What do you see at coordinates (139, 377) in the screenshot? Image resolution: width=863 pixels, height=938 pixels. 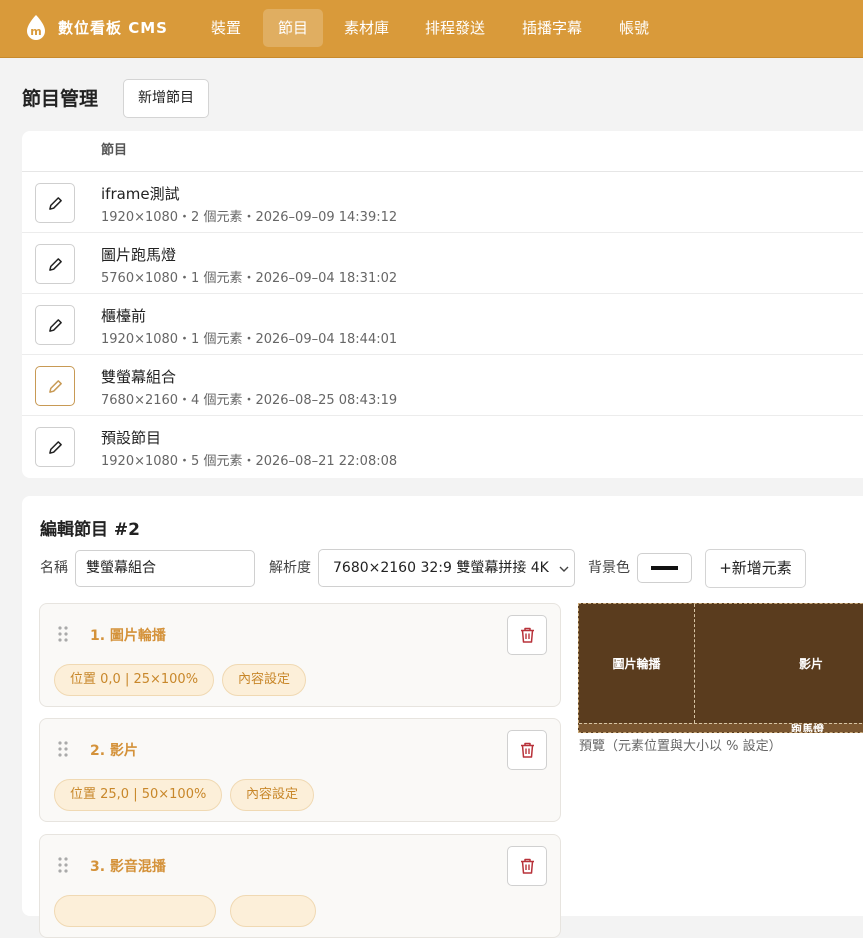 I see `program-name: 雙螢幕組合` at bounding box center [139, 377].